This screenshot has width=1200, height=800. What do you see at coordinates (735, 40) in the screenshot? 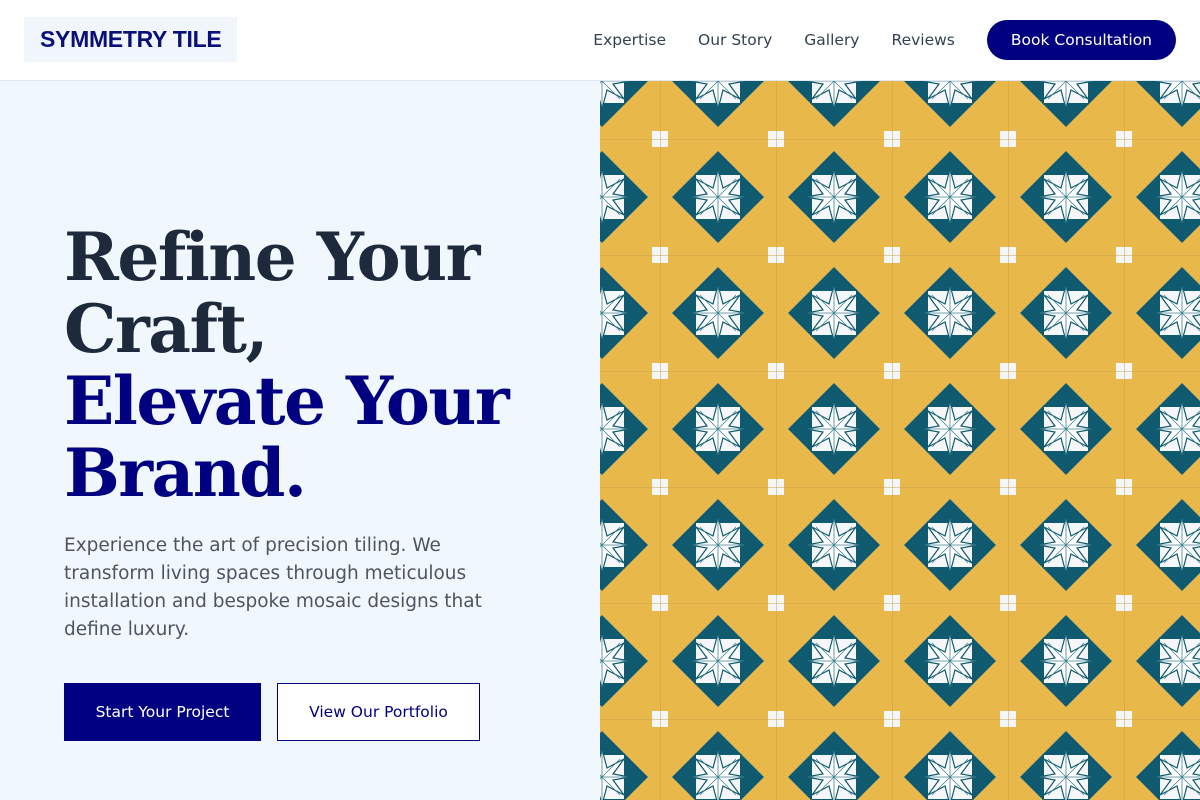
I see `nav-link-our-story: Our Story` at bounding box center [735, 40].